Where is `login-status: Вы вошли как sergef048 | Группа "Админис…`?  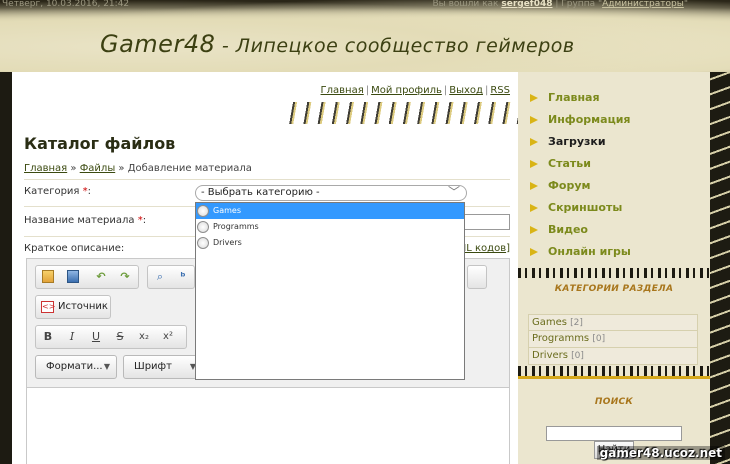
login-status: Вы вошли как sergef048 | Группа "Админис… is located at coordinates (560, 4).